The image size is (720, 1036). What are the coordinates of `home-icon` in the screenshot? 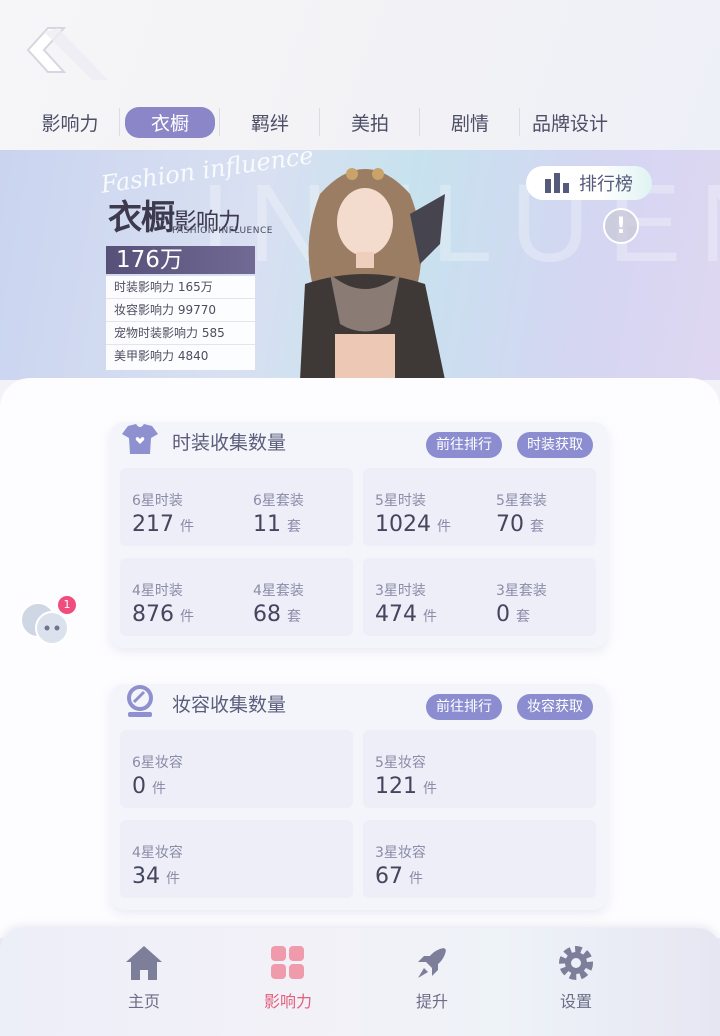 It's located at (144, 963).